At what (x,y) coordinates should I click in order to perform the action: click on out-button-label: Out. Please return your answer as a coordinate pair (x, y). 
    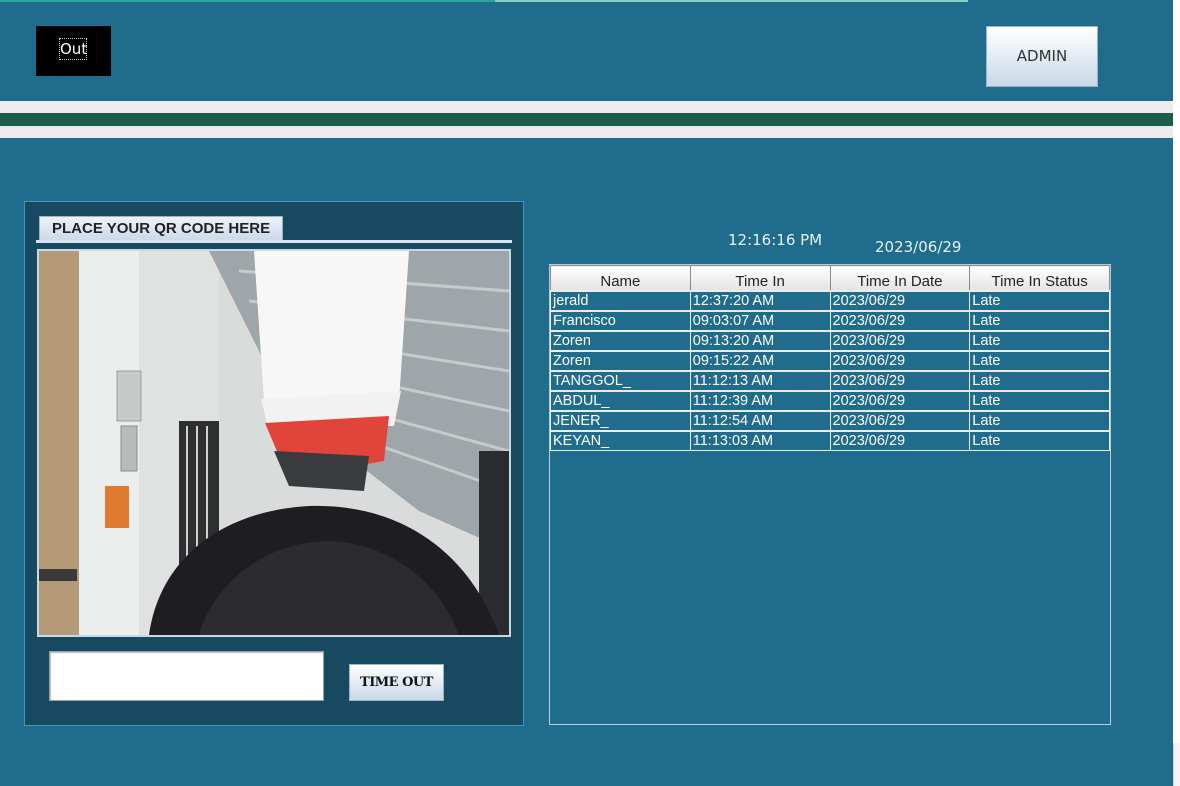
    Looking at the image, I should click on (73, 49).